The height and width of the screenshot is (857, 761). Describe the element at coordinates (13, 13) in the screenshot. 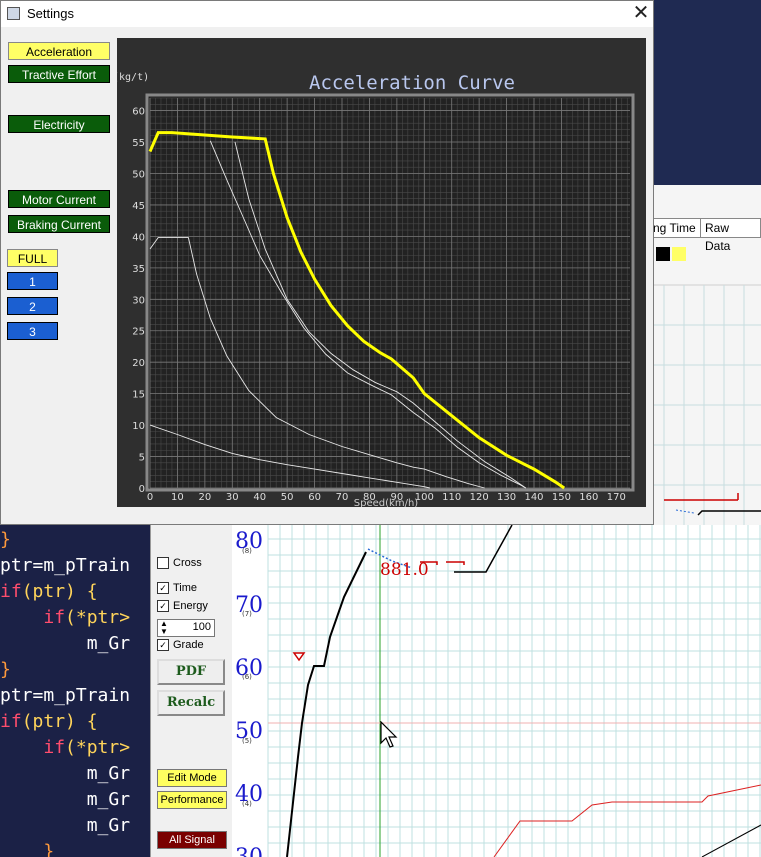

I see `window-app-icon` at that location.